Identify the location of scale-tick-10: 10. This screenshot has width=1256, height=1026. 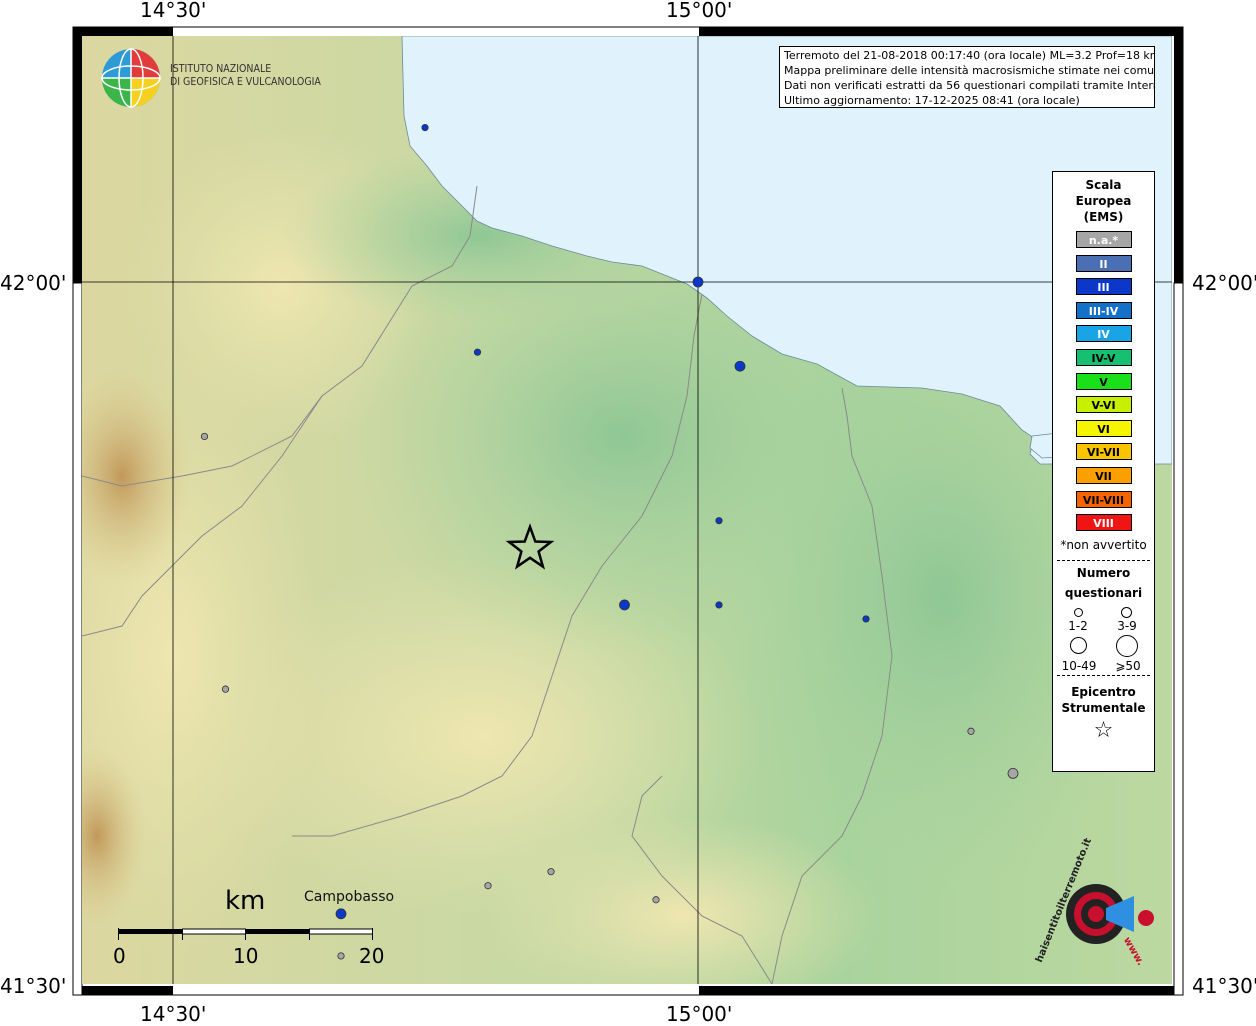
(246, 956).